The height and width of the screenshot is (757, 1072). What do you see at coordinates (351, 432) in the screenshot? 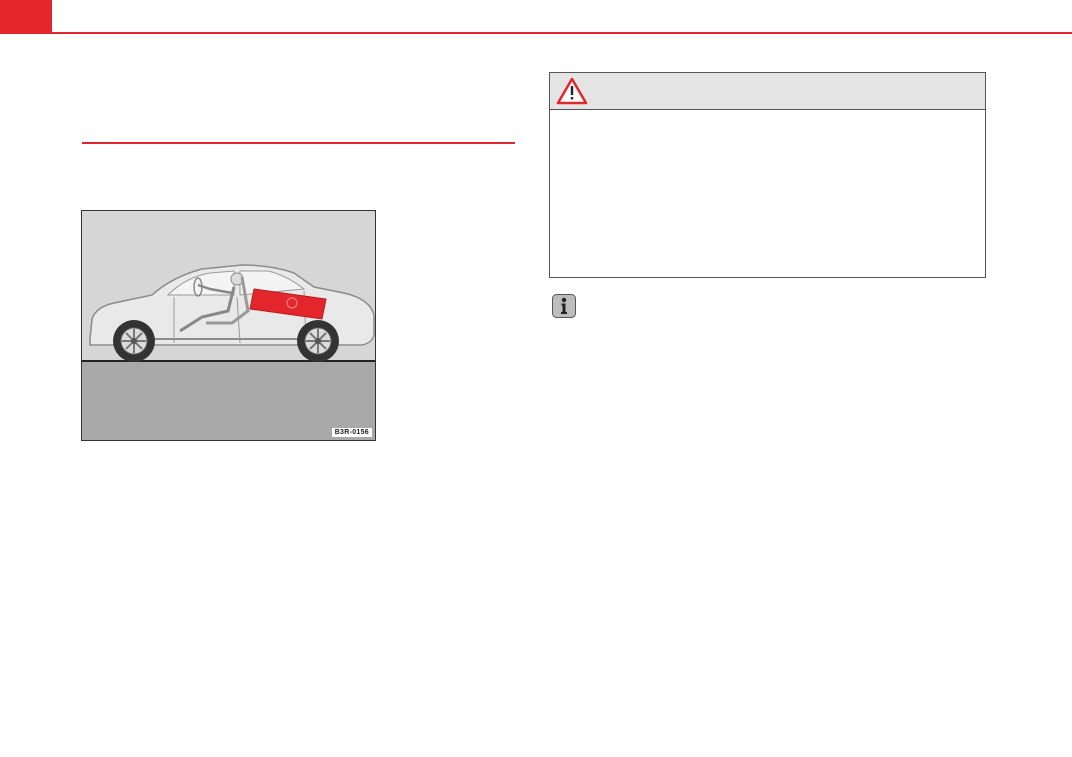
I see `figure-label: B3R-0156` at bounding box center [351, 432].